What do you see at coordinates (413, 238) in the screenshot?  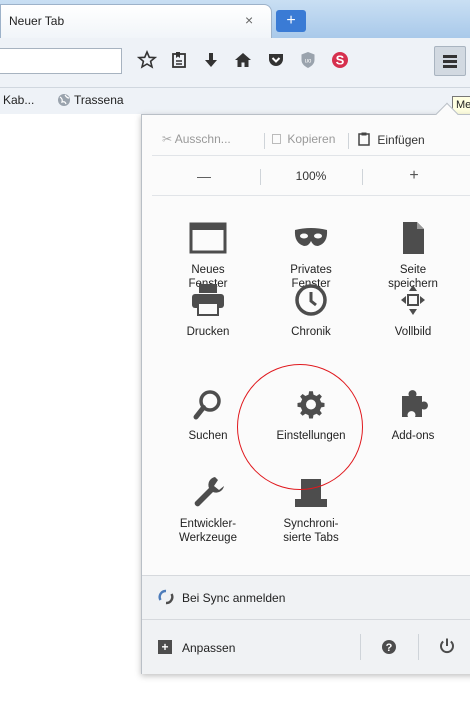 I see `page-icon` at bounding box center [413, 238].